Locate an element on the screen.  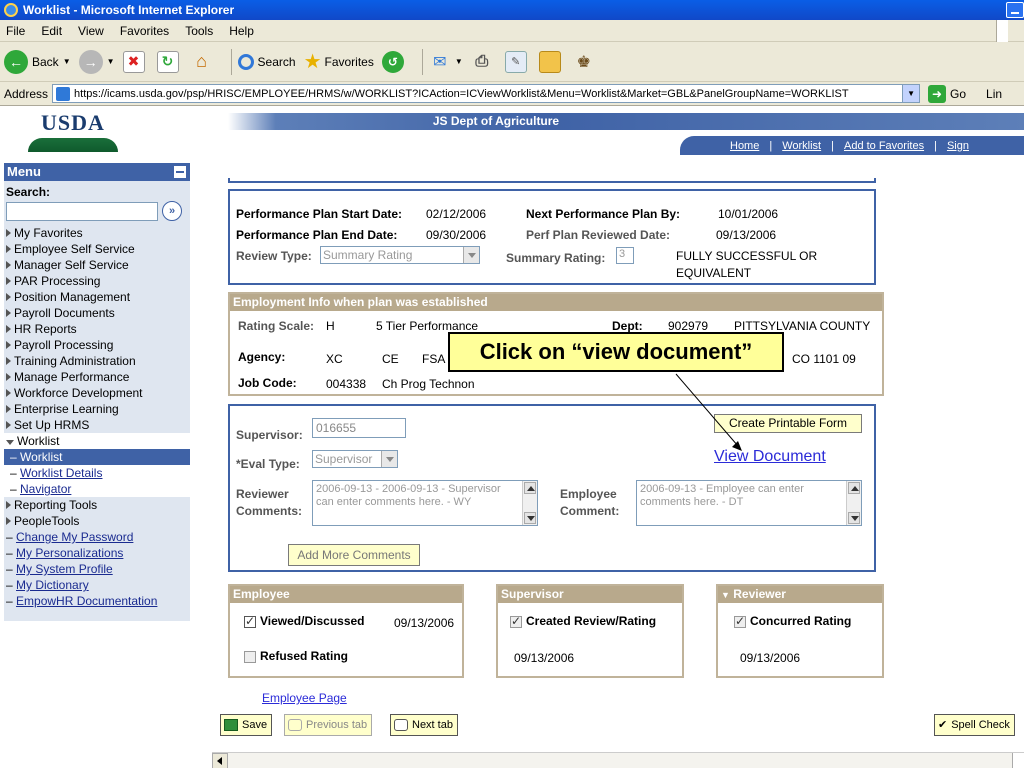
search-go-icon: » is located at coordinates (172, 211).